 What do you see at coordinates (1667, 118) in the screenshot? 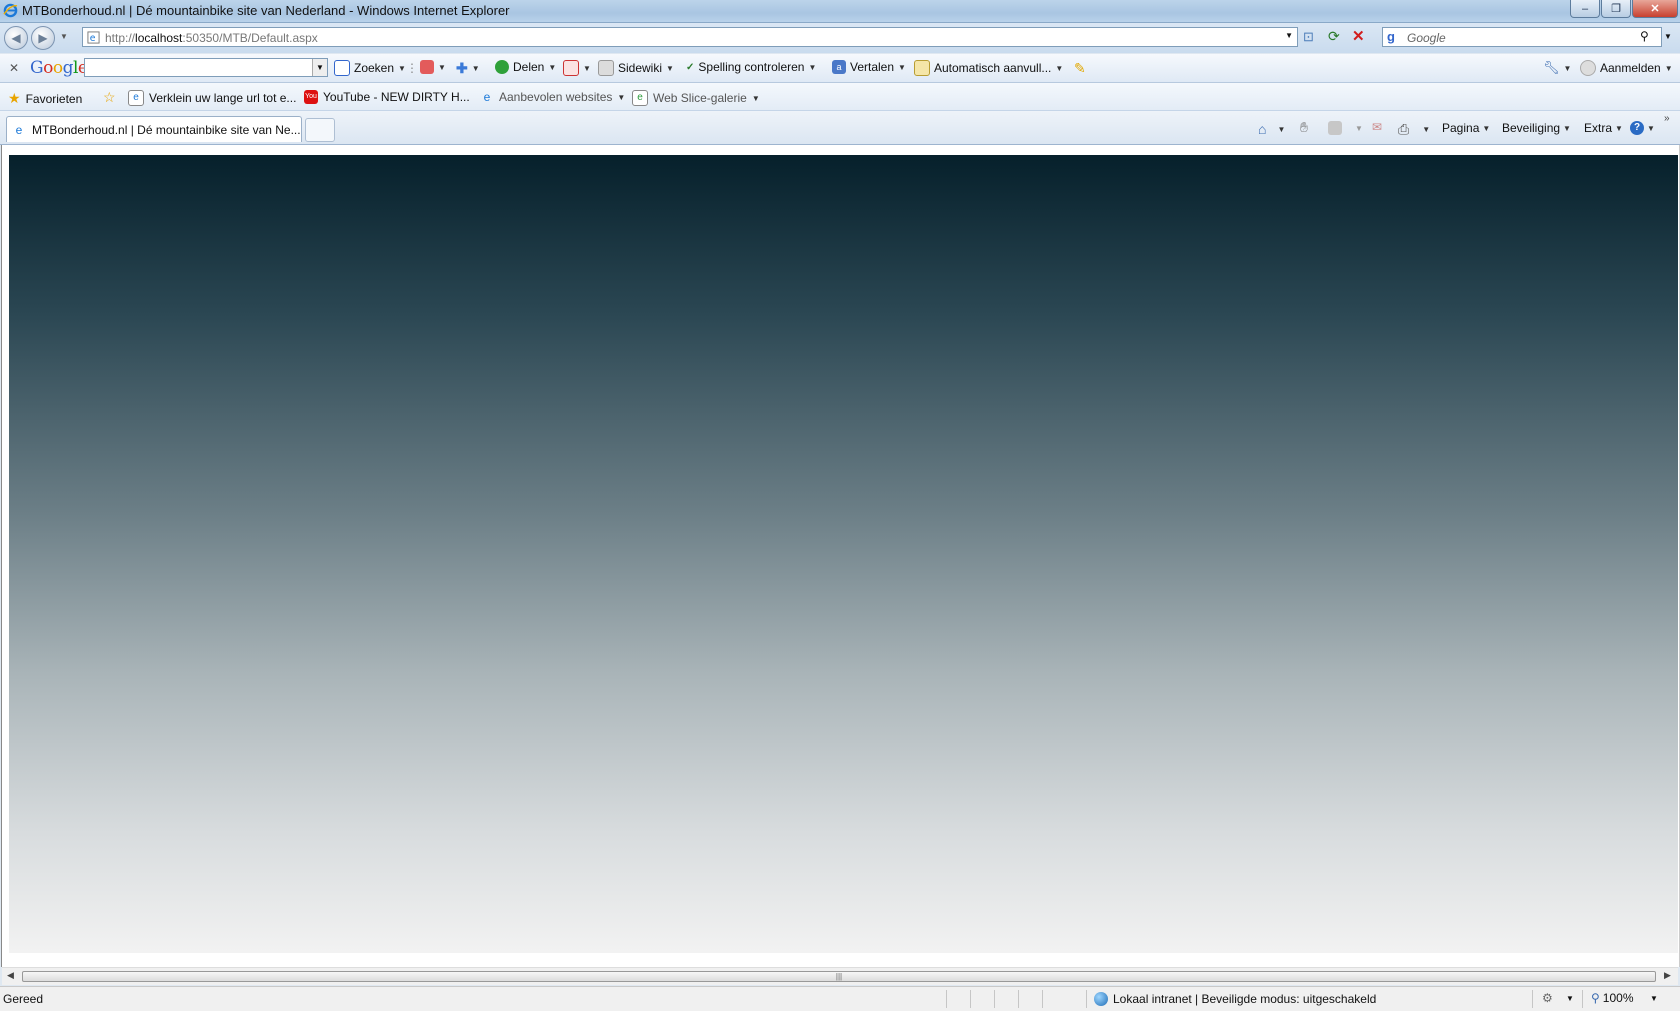
I see `chevron-more-icon: »` at bounding box center [1667, 118].